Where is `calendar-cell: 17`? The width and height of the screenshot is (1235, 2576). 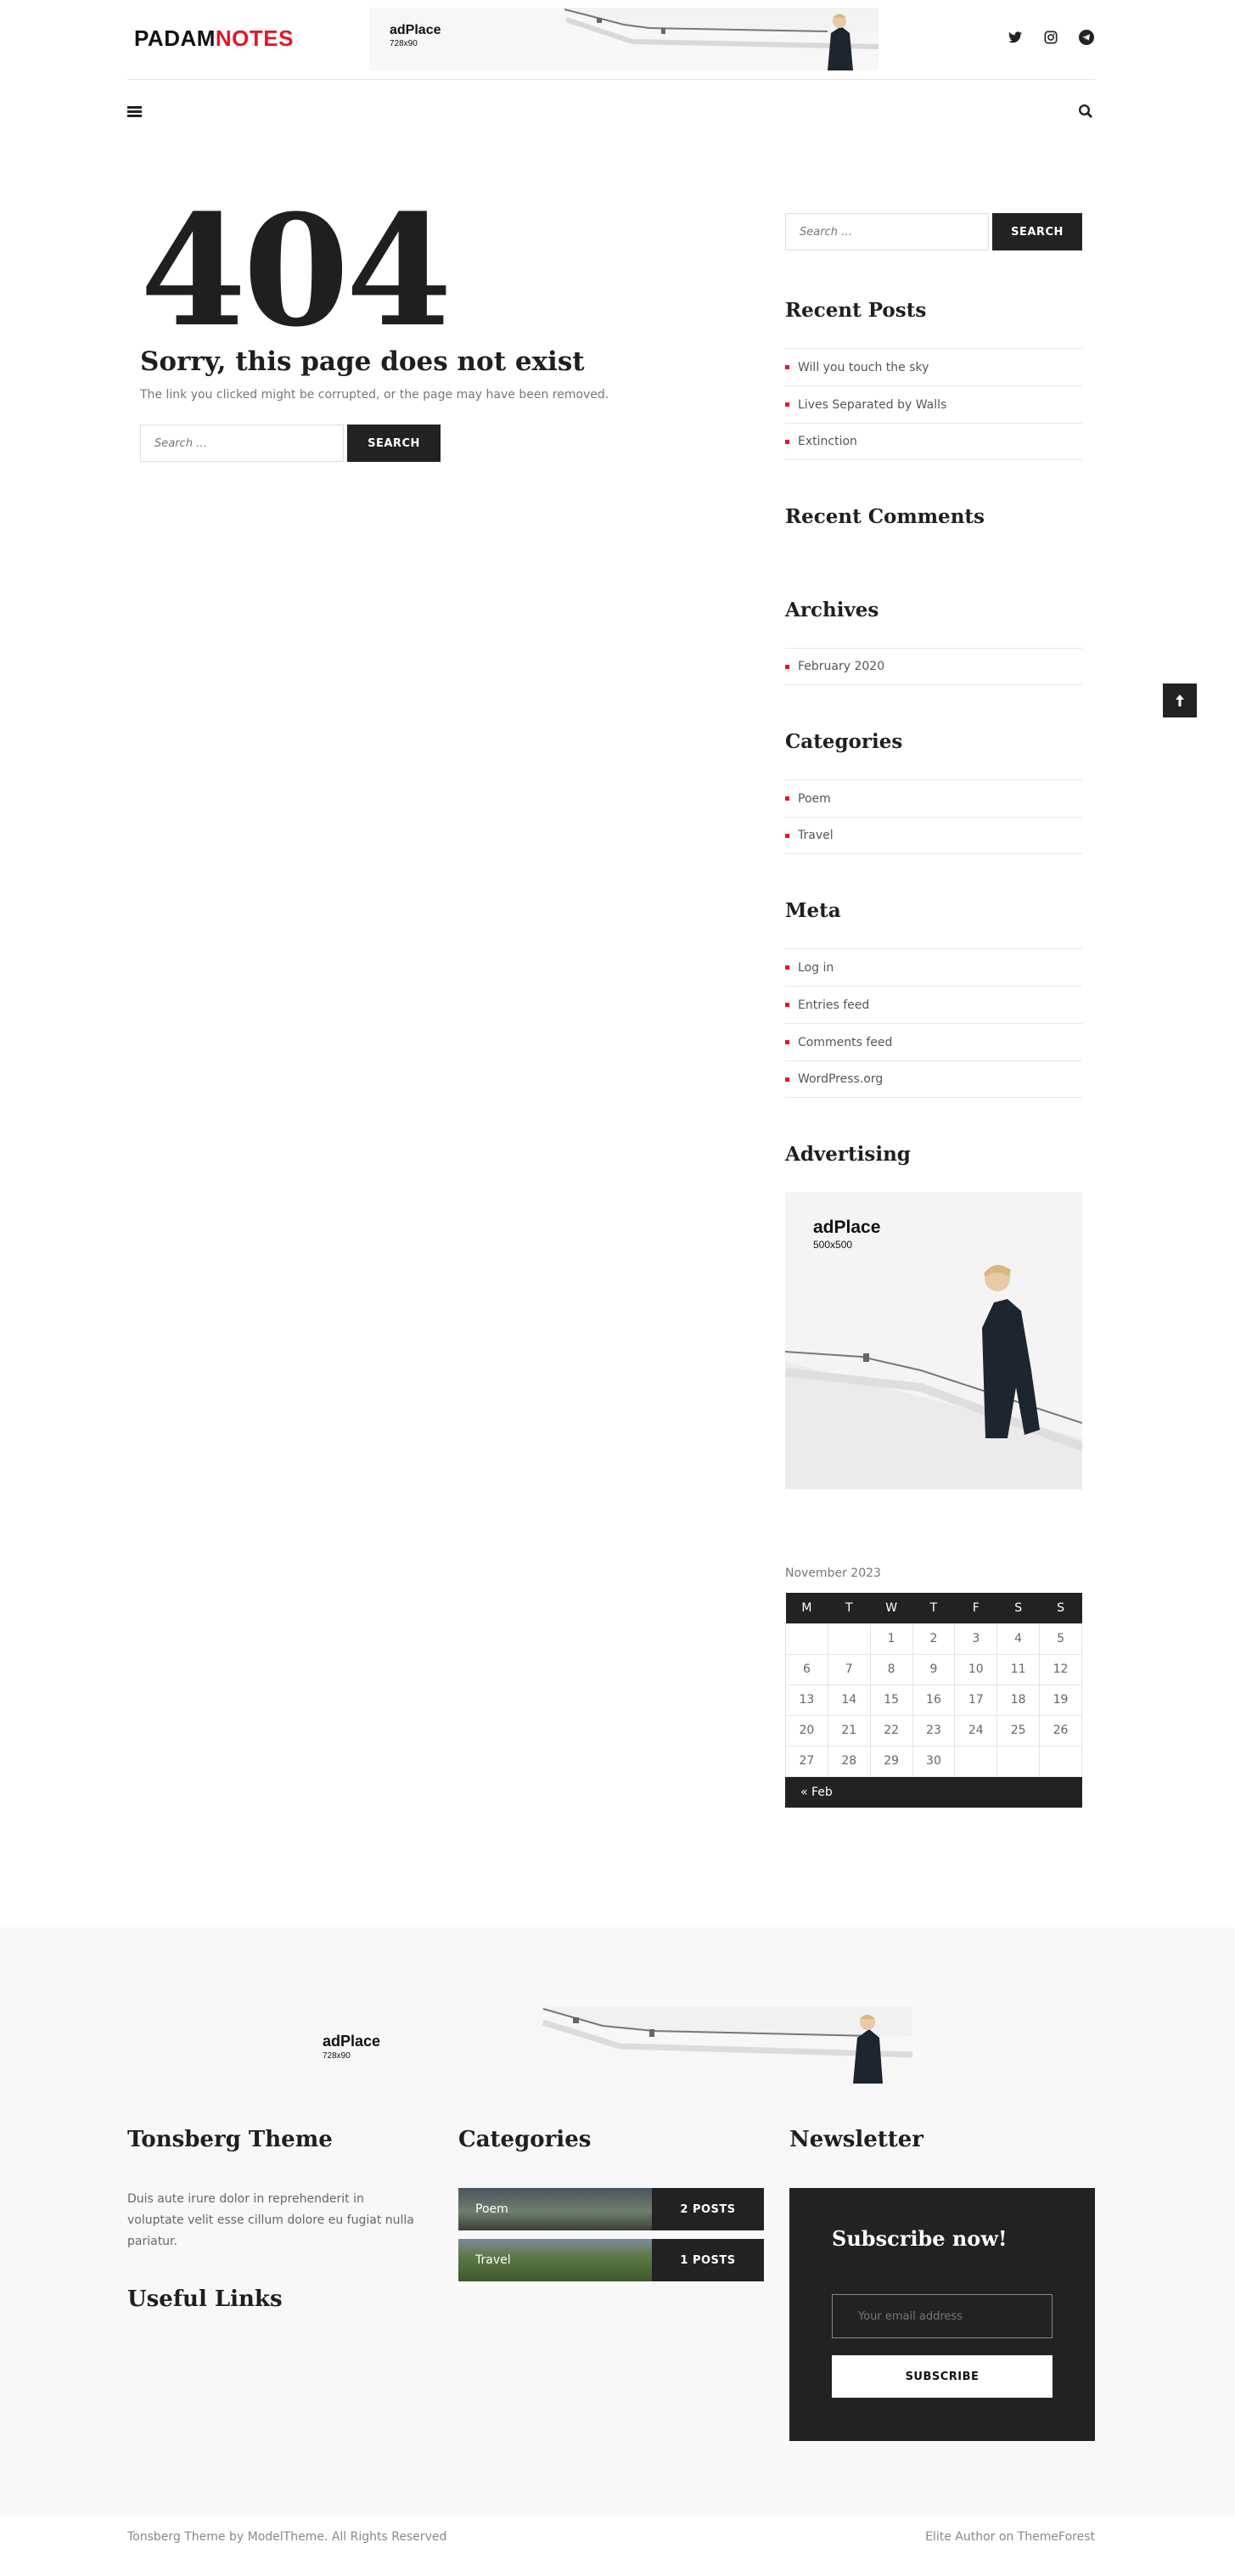 calendar-cell: 17 is located at coordinates (976, 1700).